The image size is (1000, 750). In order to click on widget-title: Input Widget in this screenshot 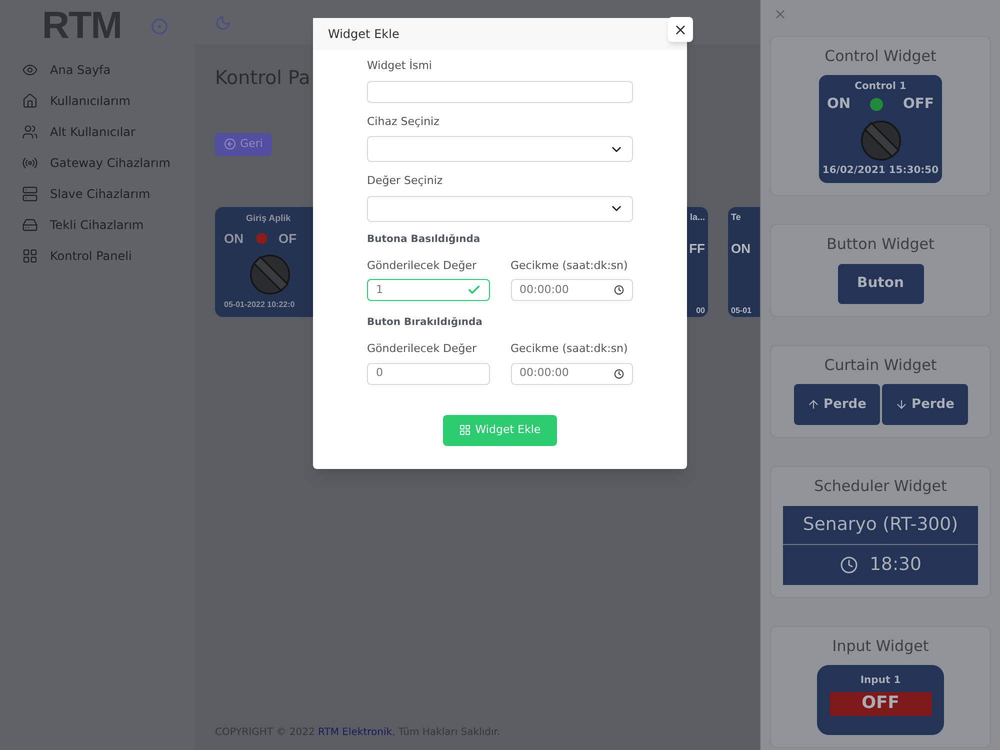, I will do `click(880, 646)`.